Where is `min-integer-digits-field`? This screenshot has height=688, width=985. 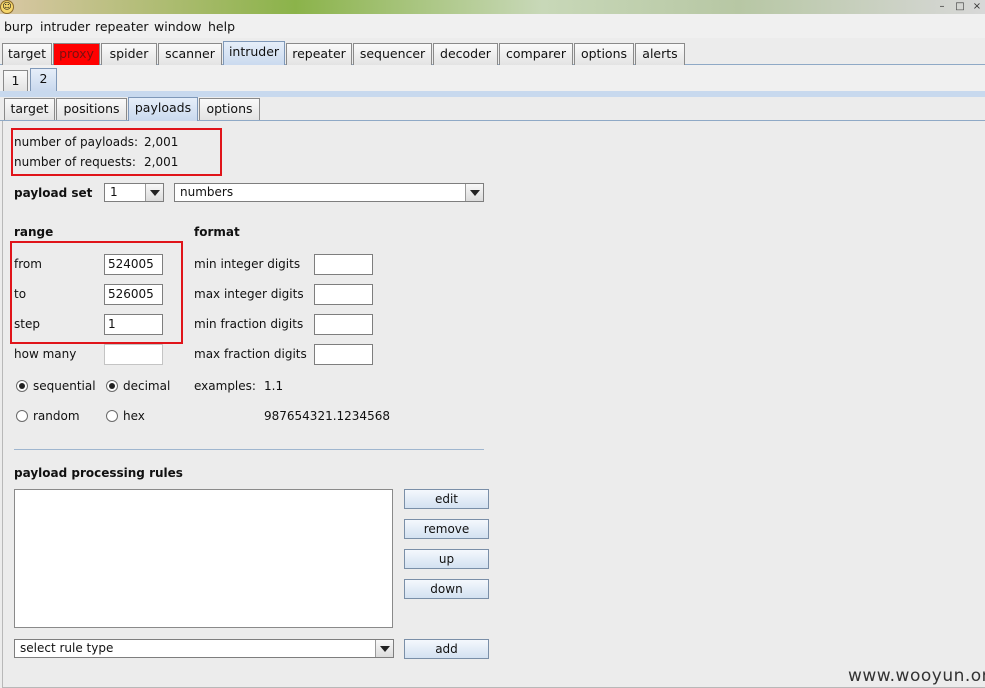 min-integer-digits-field is located at coordinates (343, 264).